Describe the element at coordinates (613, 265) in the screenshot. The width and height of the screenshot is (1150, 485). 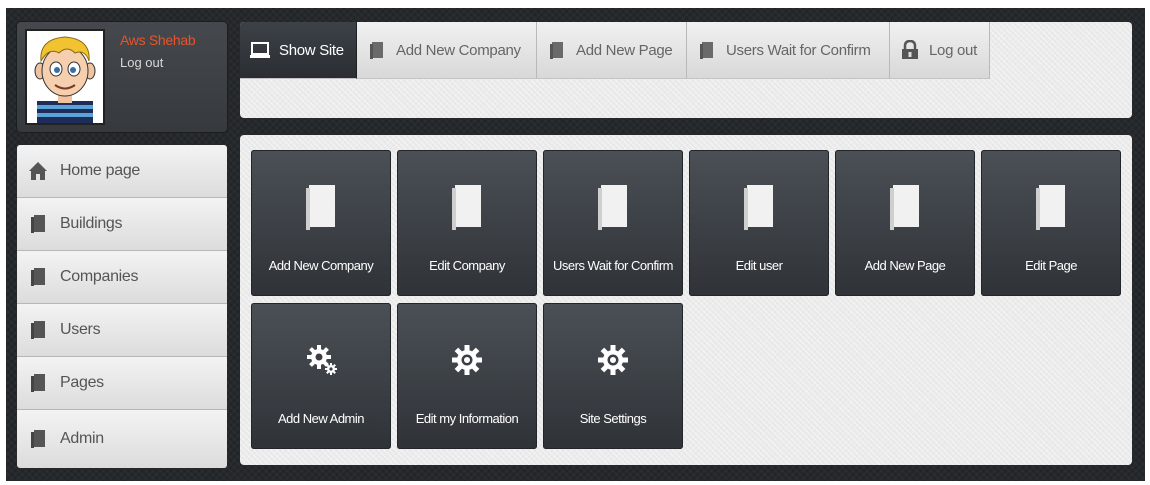
I see `tile-label: Users Wait for Confirm` at that location.